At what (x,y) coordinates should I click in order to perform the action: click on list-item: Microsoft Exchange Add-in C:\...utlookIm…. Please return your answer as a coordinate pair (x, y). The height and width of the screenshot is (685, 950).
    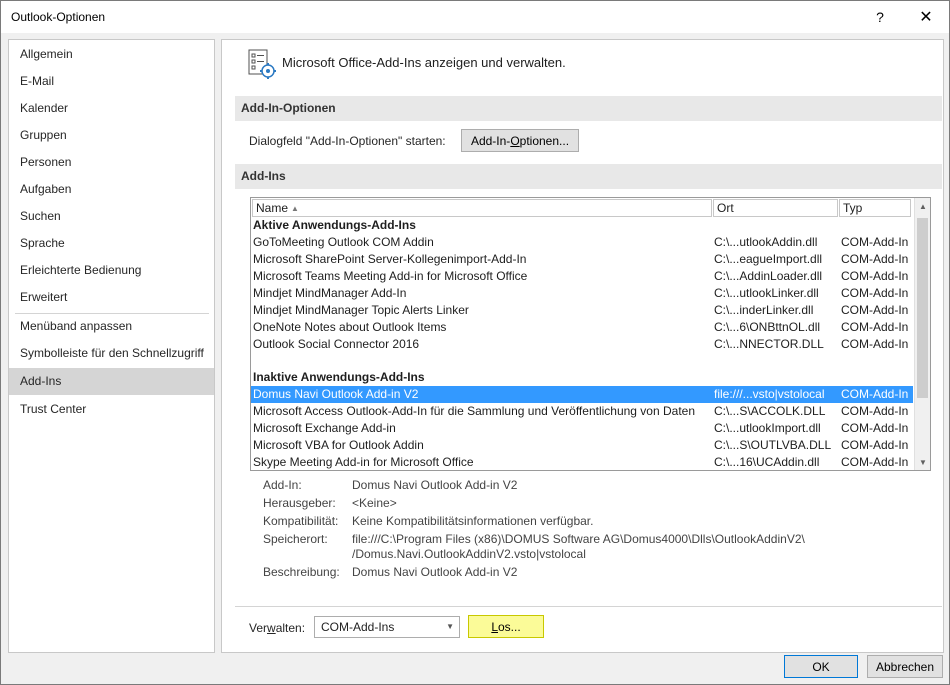
    Looking at the image, I should click on (582, 428).